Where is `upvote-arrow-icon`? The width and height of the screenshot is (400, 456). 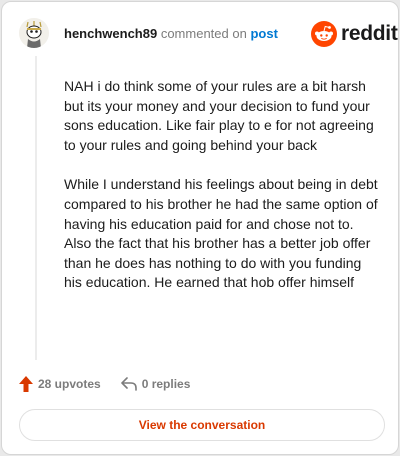
upvote-arrow-icon is located at coordinates (26, 384).